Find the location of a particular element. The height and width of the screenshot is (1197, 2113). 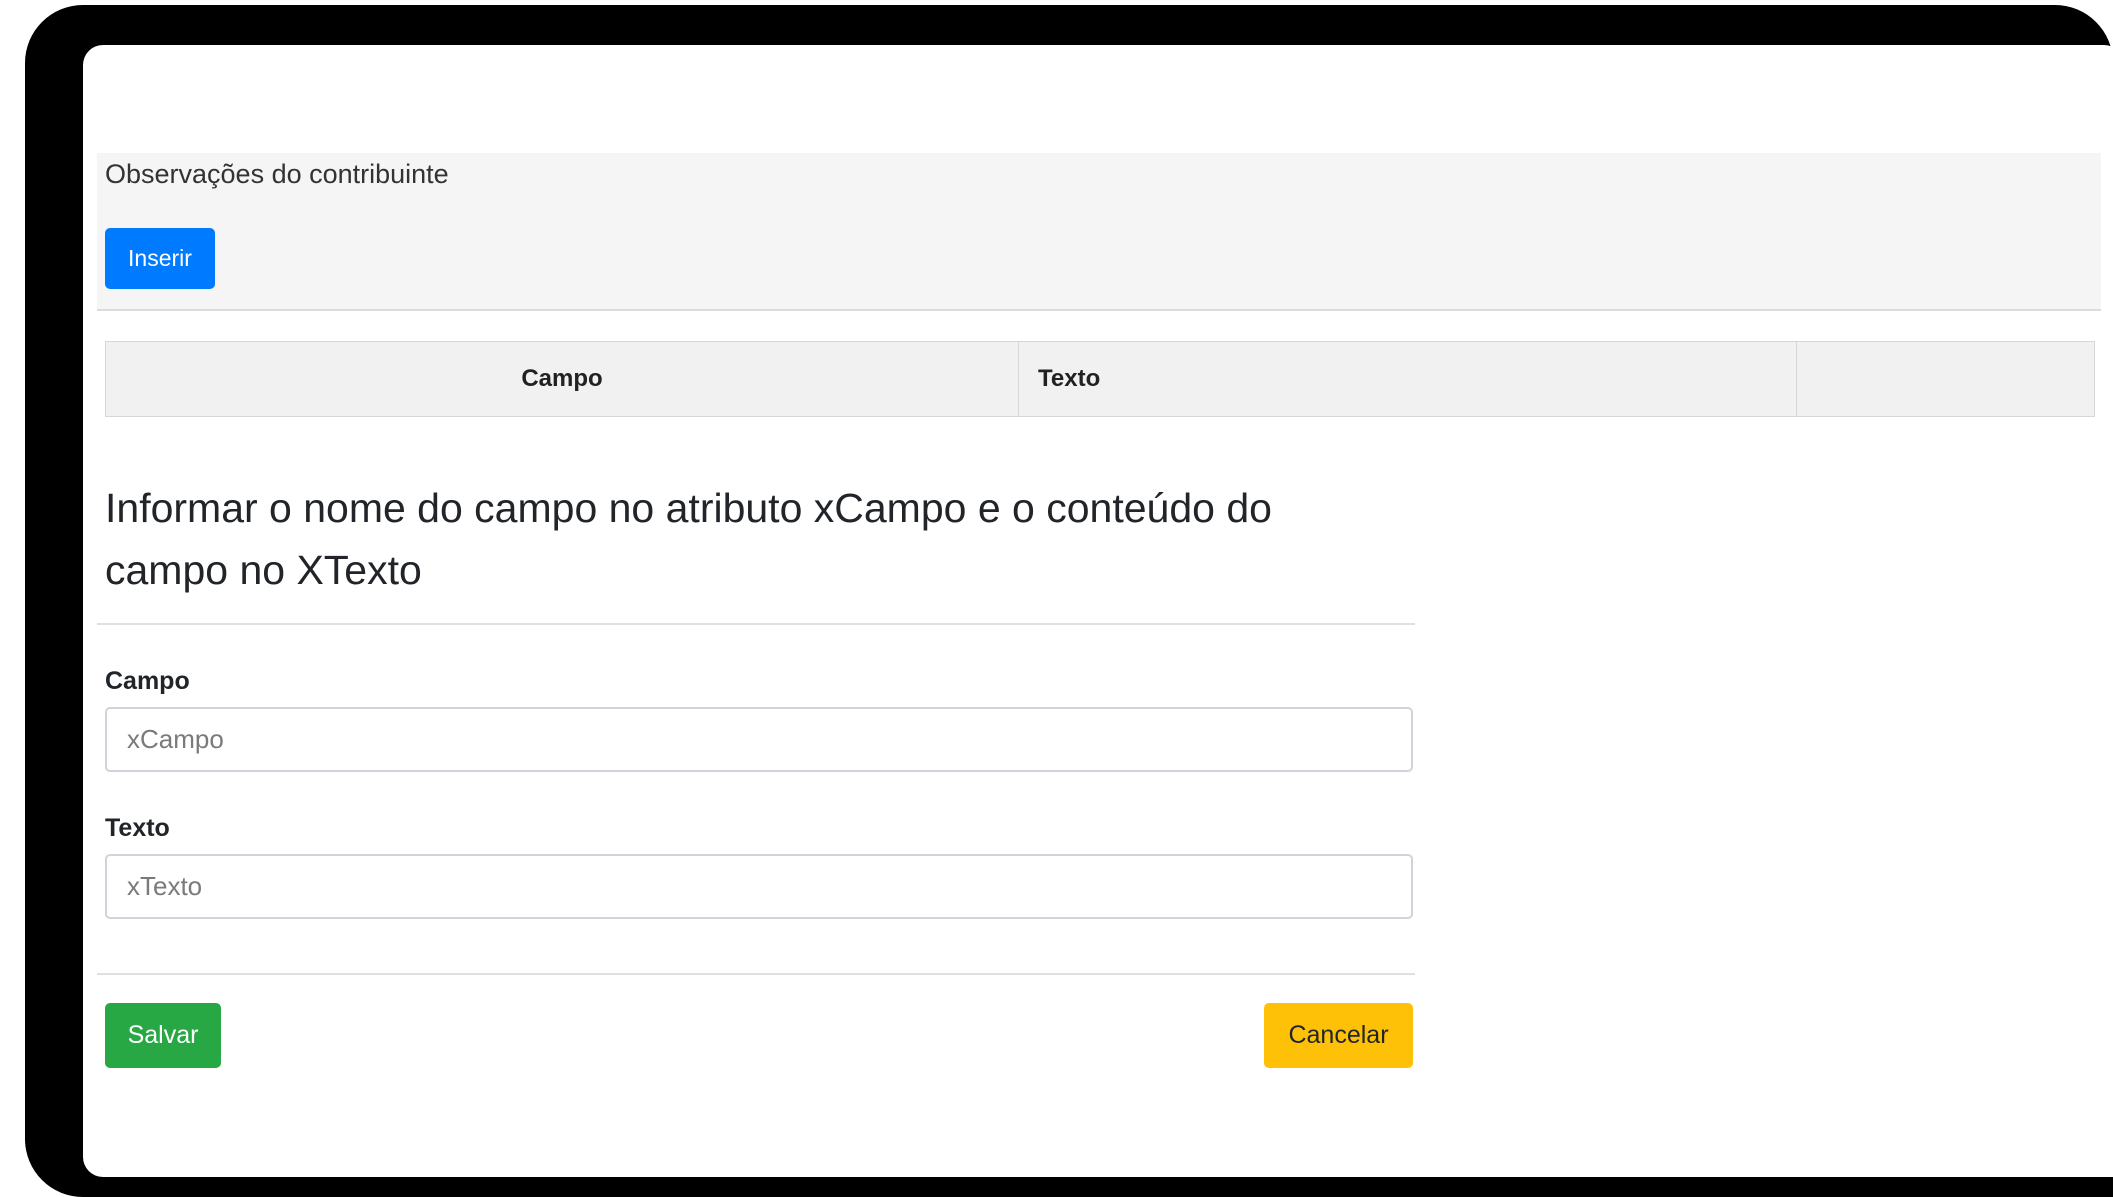

texto-label: Texto is located at coordinates (137, 828).